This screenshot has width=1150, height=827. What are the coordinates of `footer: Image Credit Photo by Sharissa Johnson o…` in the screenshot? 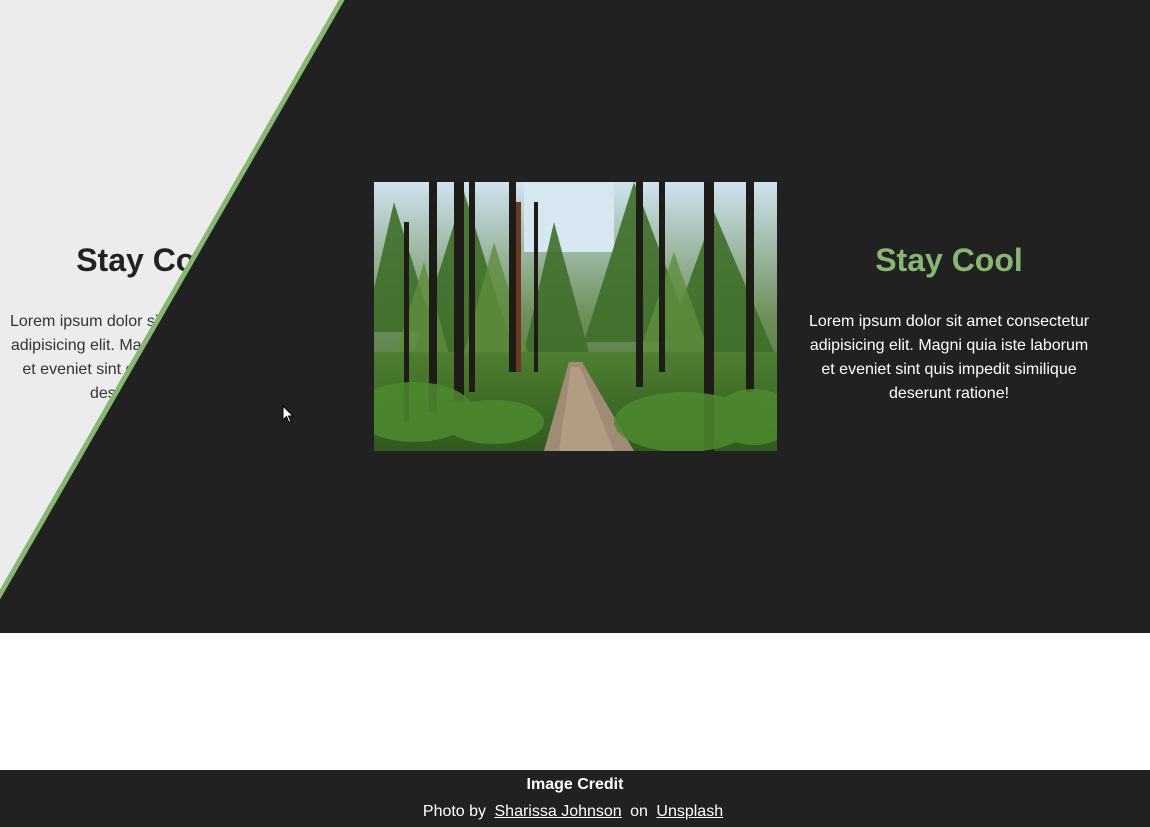 It's located at (575, 798).